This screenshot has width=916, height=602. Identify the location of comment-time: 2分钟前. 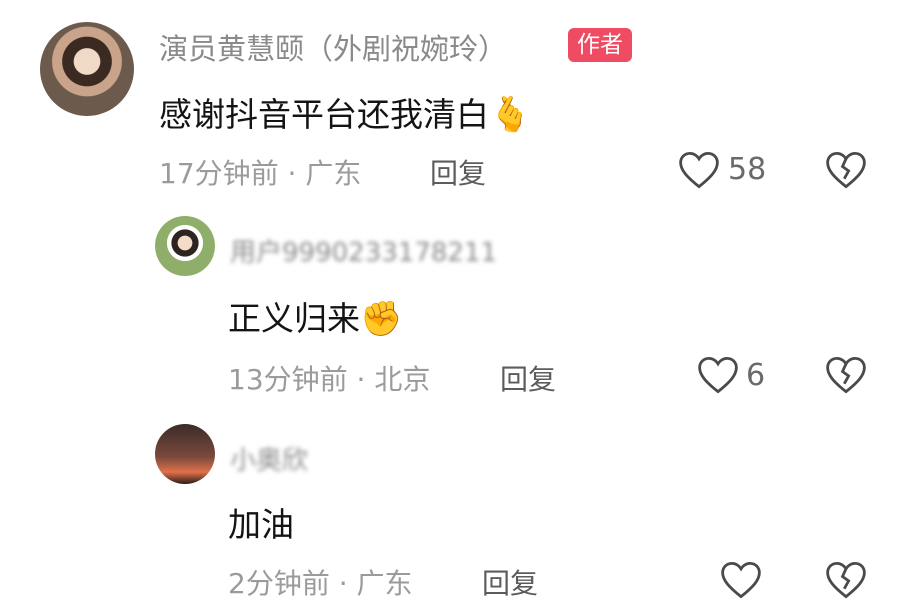
(279, 583).